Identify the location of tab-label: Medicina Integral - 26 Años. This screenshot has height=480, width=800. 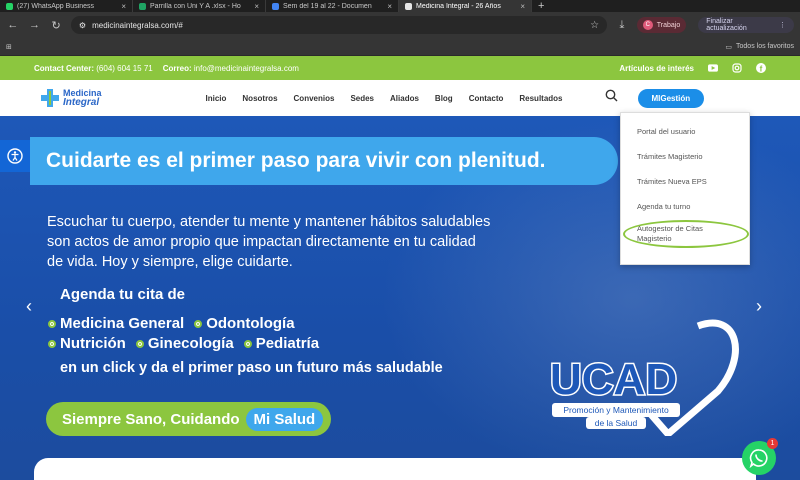
(458, 6).